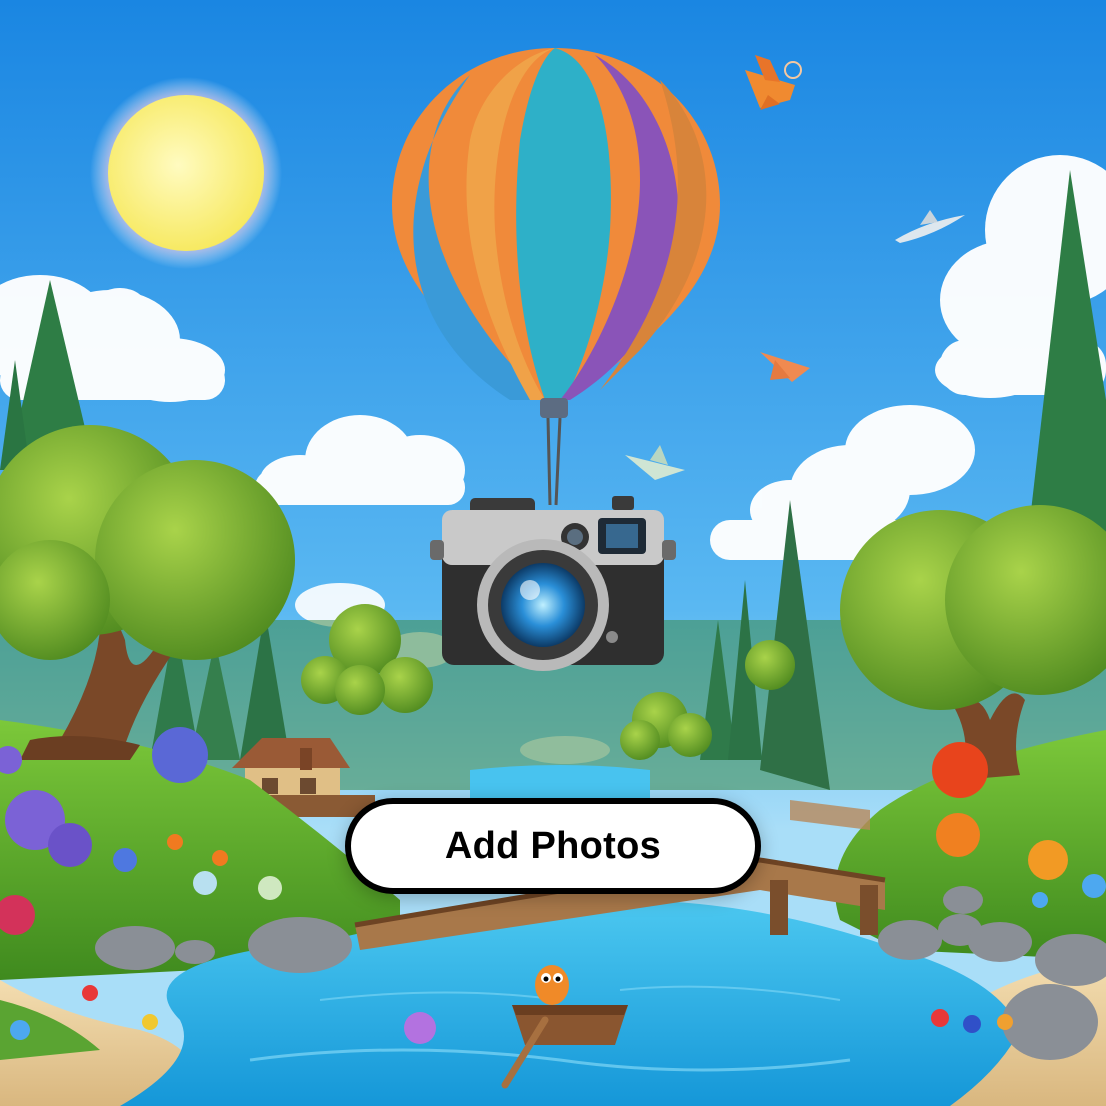 This screenshot has height=1106, width=1106. I want to click on camera-icon, so click(553, 583).